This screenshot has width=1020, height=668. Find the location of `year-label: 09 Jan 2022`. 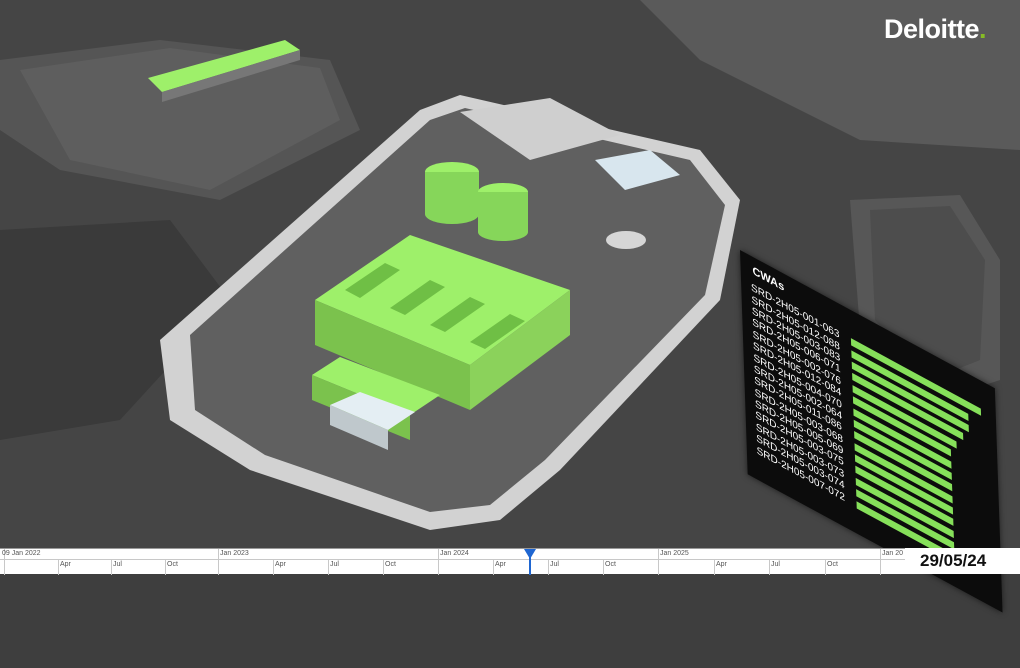

year-label: 09 Jan 2022 is located at coordinates (21, 553).